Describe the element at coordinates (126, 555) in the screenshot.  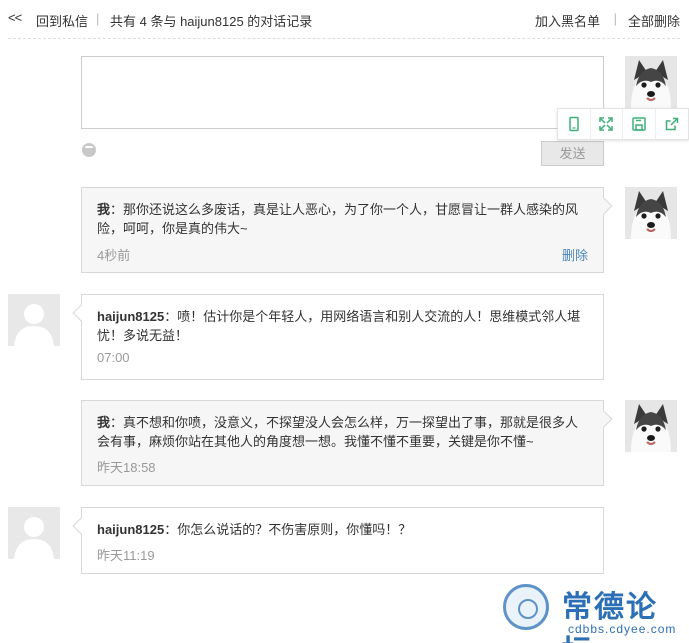
I see `message-time: 昨天11:19` at that location.